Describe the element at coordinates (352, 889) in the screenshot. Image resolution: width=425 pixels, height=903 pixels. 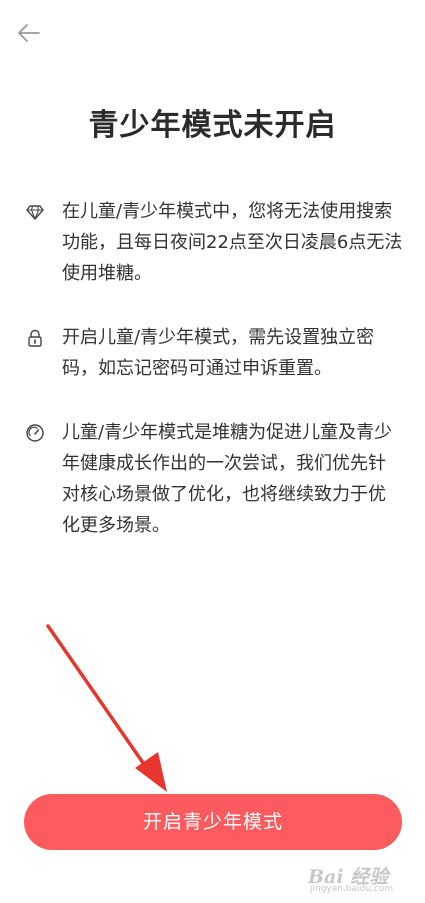
I see `watermark-sub: jingyan.baidu.com` at that location.